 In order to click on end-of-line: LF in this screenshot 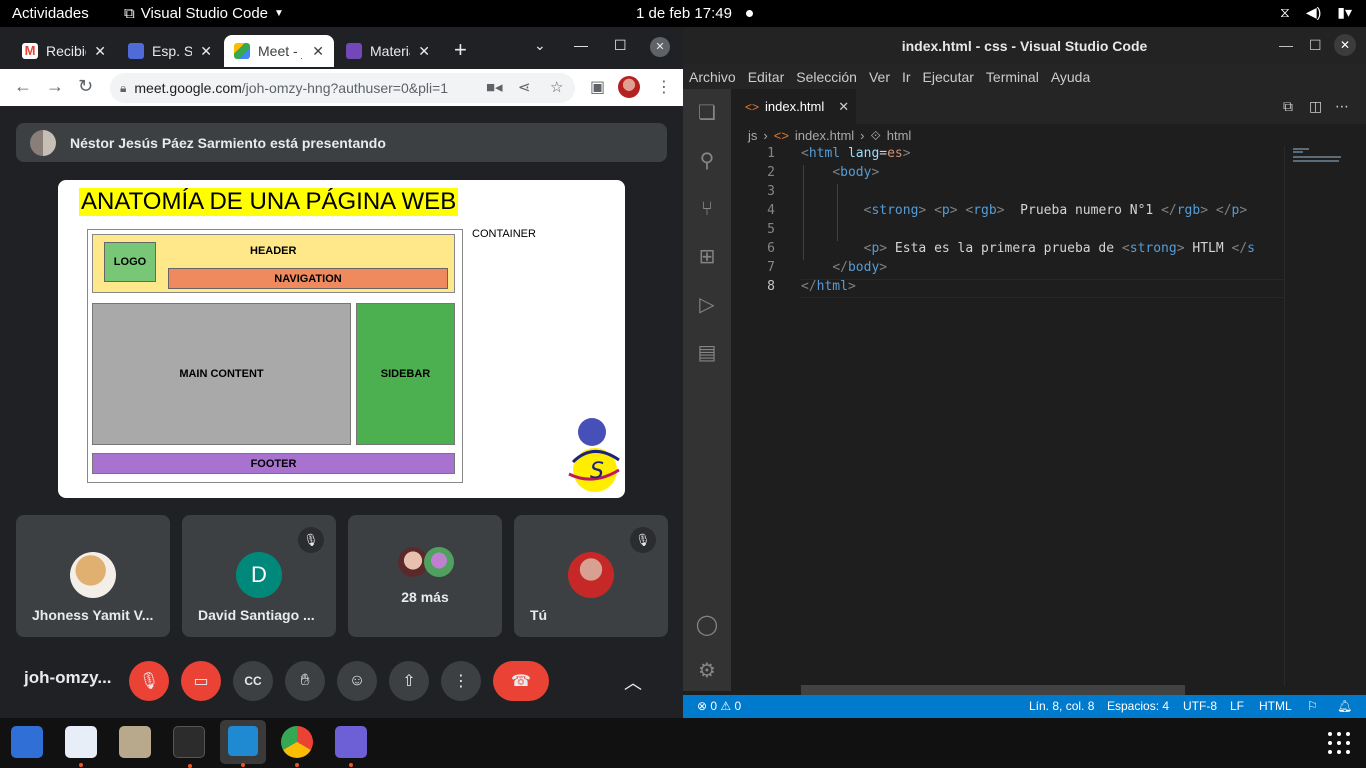, I will do `click(1237, 706)`.